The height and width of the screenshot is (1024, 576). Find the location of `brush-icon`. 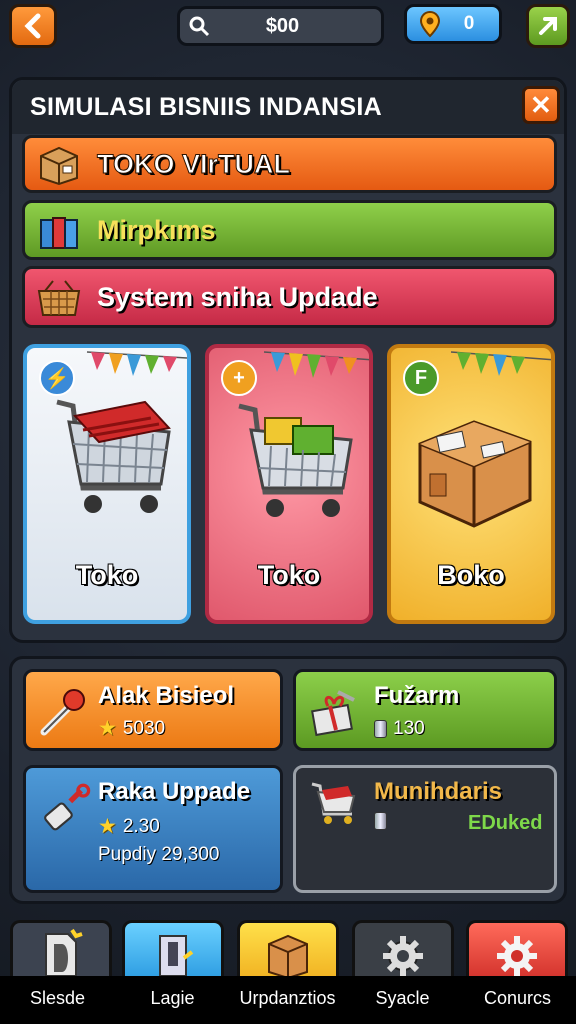

brush-icon is located at coordinates (62, 712).